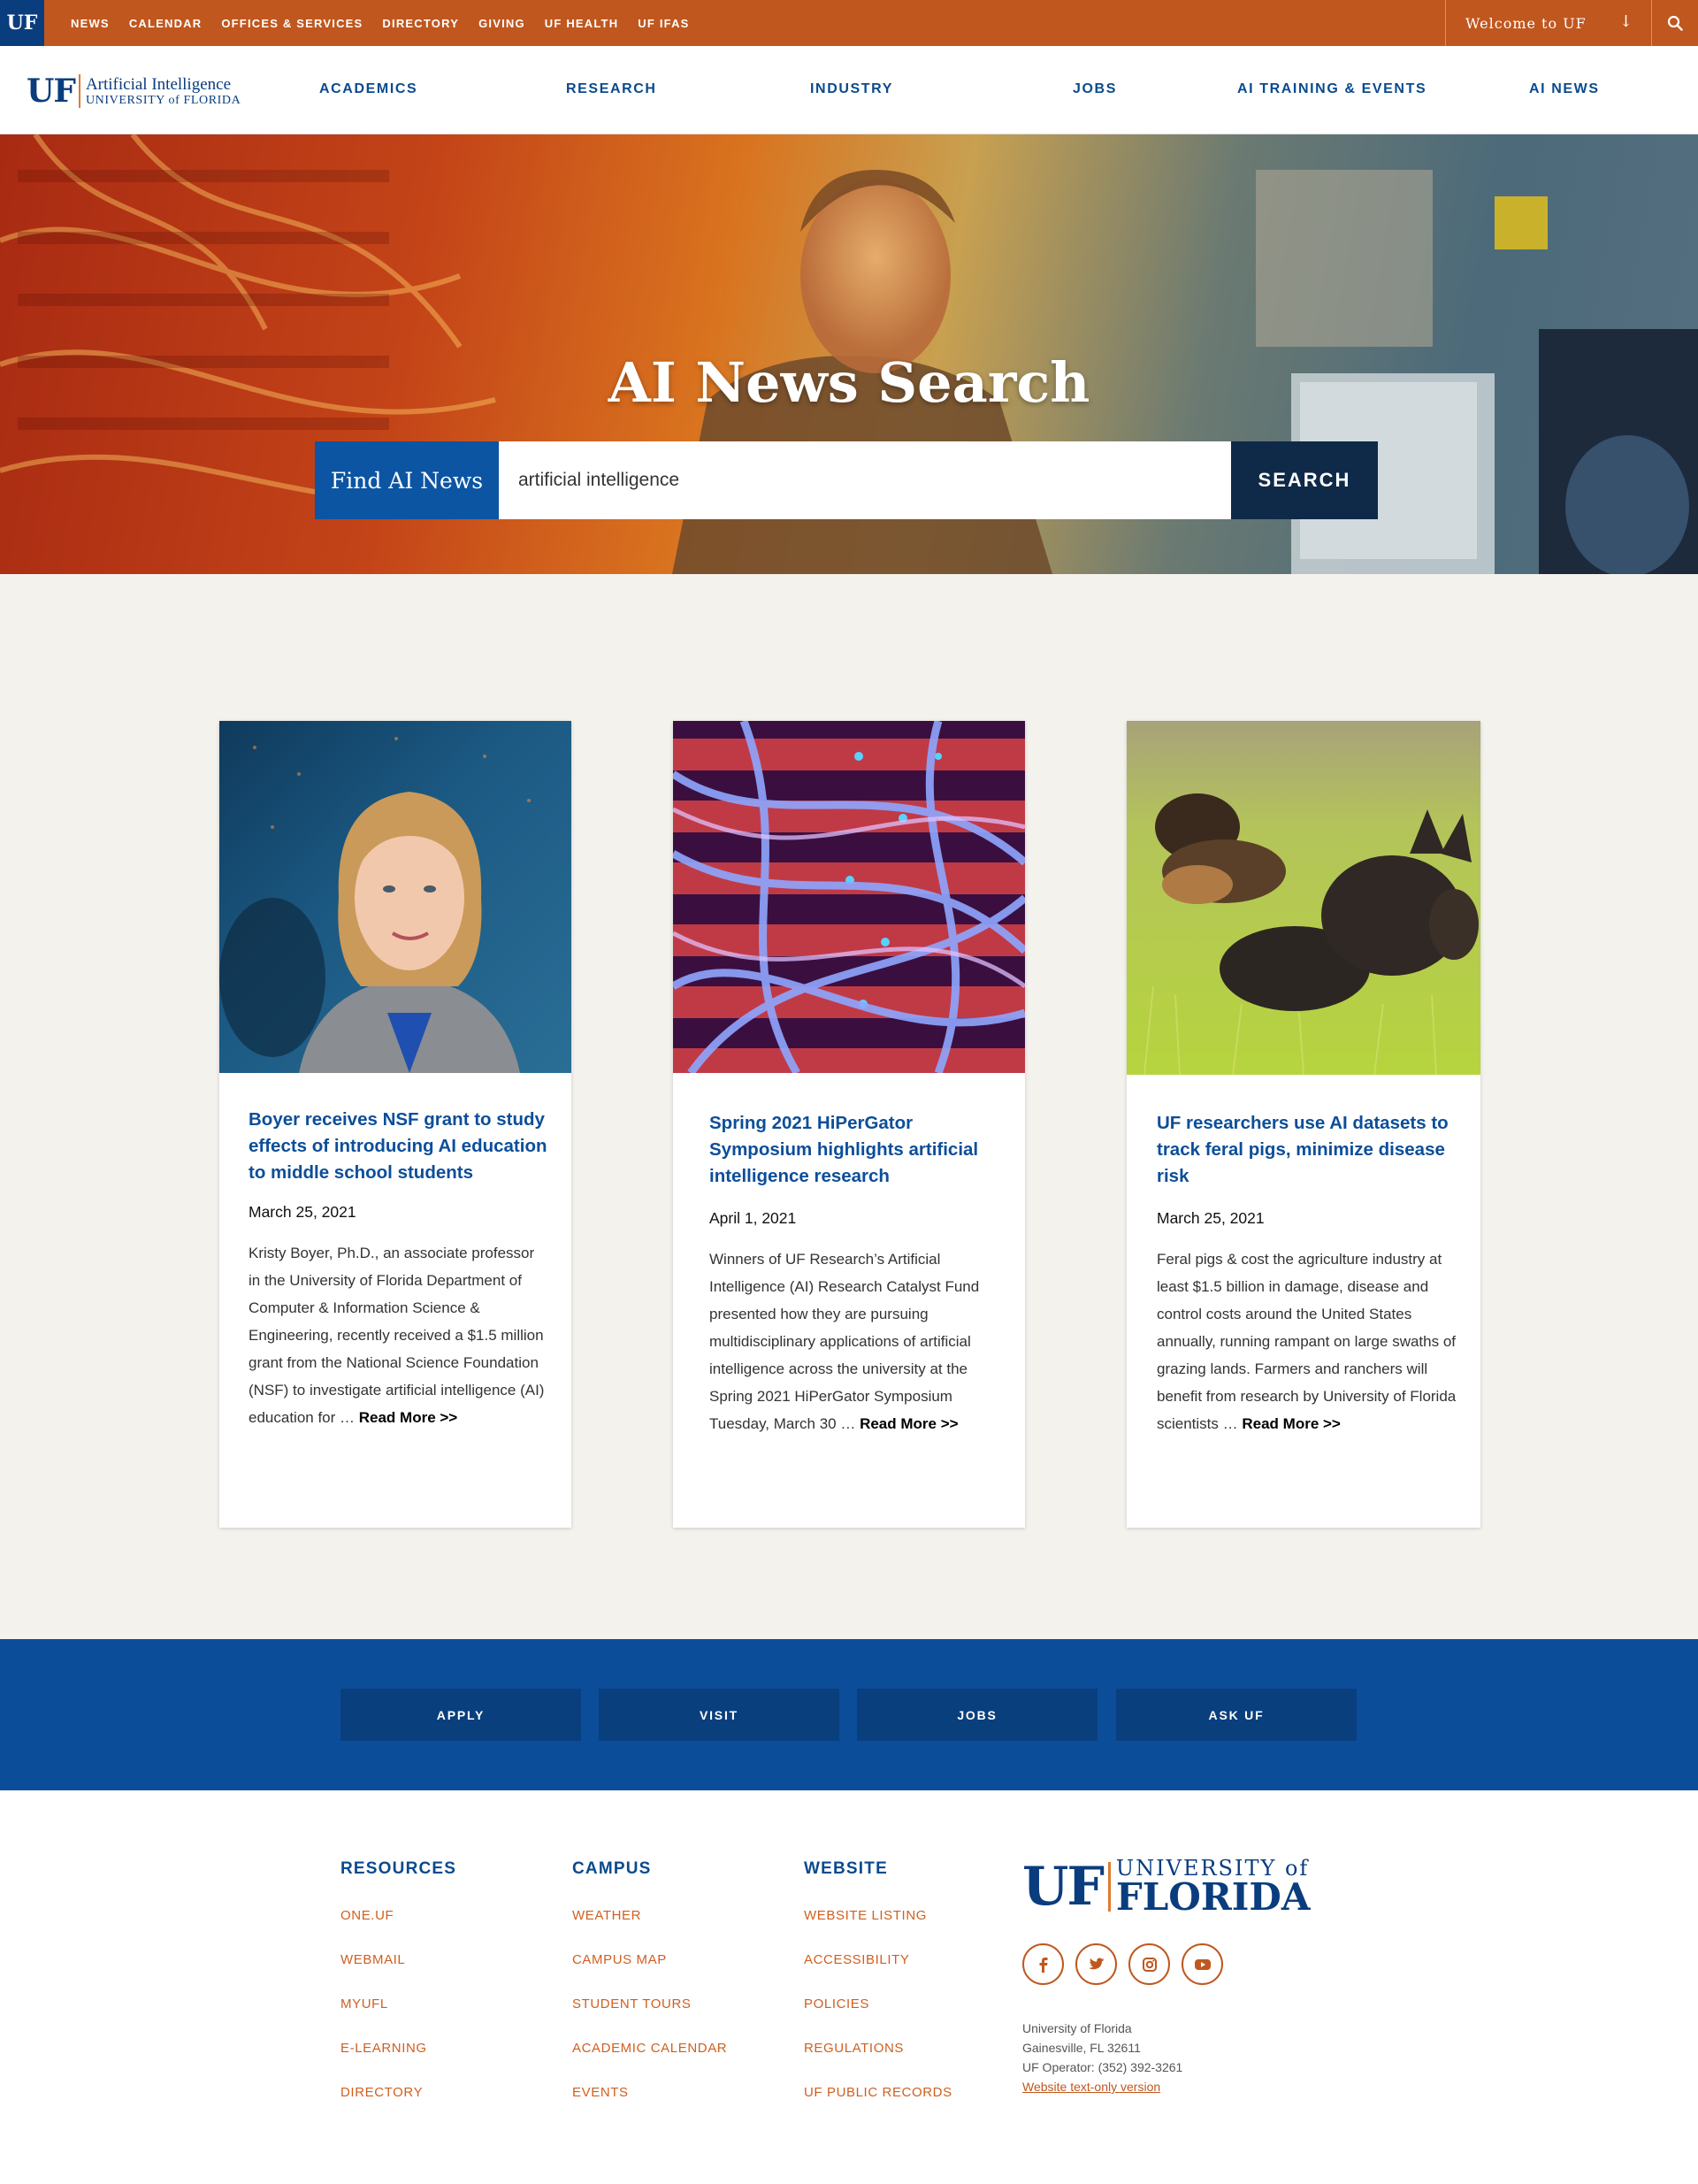  What do you see at coordinates (375, 905) in the screenshot?
I see `portrait-image` at bounding box center [375, 905].